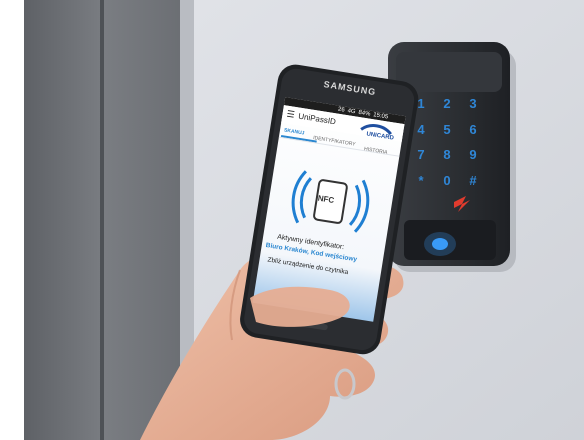 The image size is (584, 440). Describe the element at coordinates (421, 185) in the screenshot. I see `keypad-key: *` at that location.